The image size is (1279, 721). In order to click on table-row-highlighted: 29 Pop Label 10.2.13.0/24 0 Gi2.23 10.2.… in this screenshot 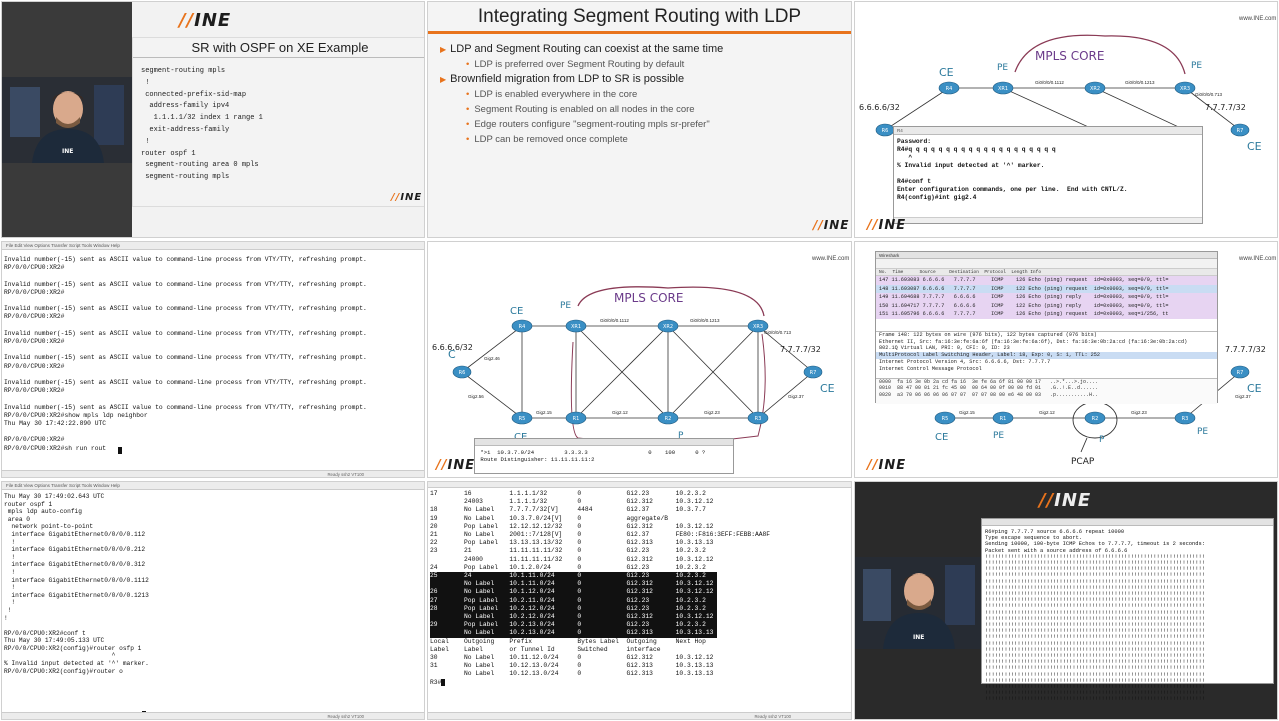, I will do `click(574, 625)`.